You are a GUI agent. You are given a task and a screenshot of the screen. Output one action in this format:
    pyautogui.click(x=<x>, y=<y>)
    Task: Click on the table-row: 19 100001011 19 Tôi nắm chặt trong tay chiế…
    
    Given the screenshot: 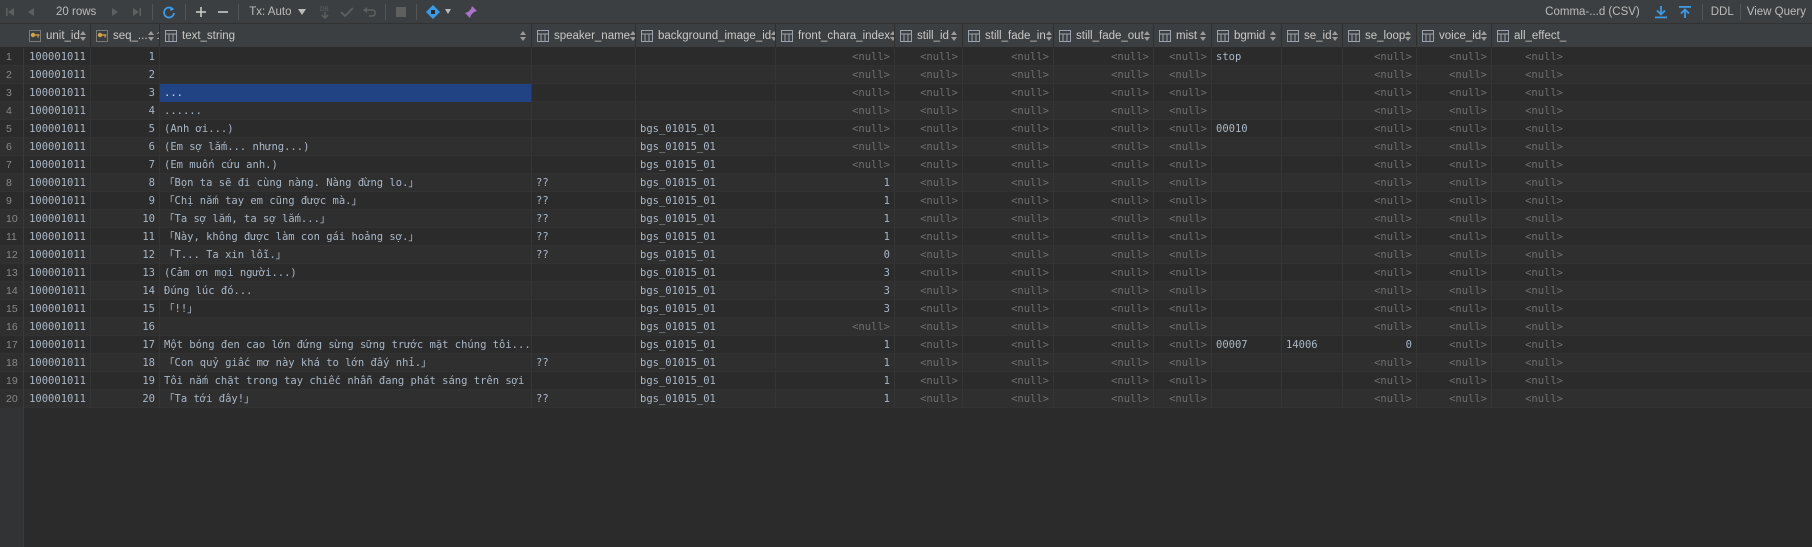 What is the action you would take?
    pyautogui.click(x=906, y=381)
    